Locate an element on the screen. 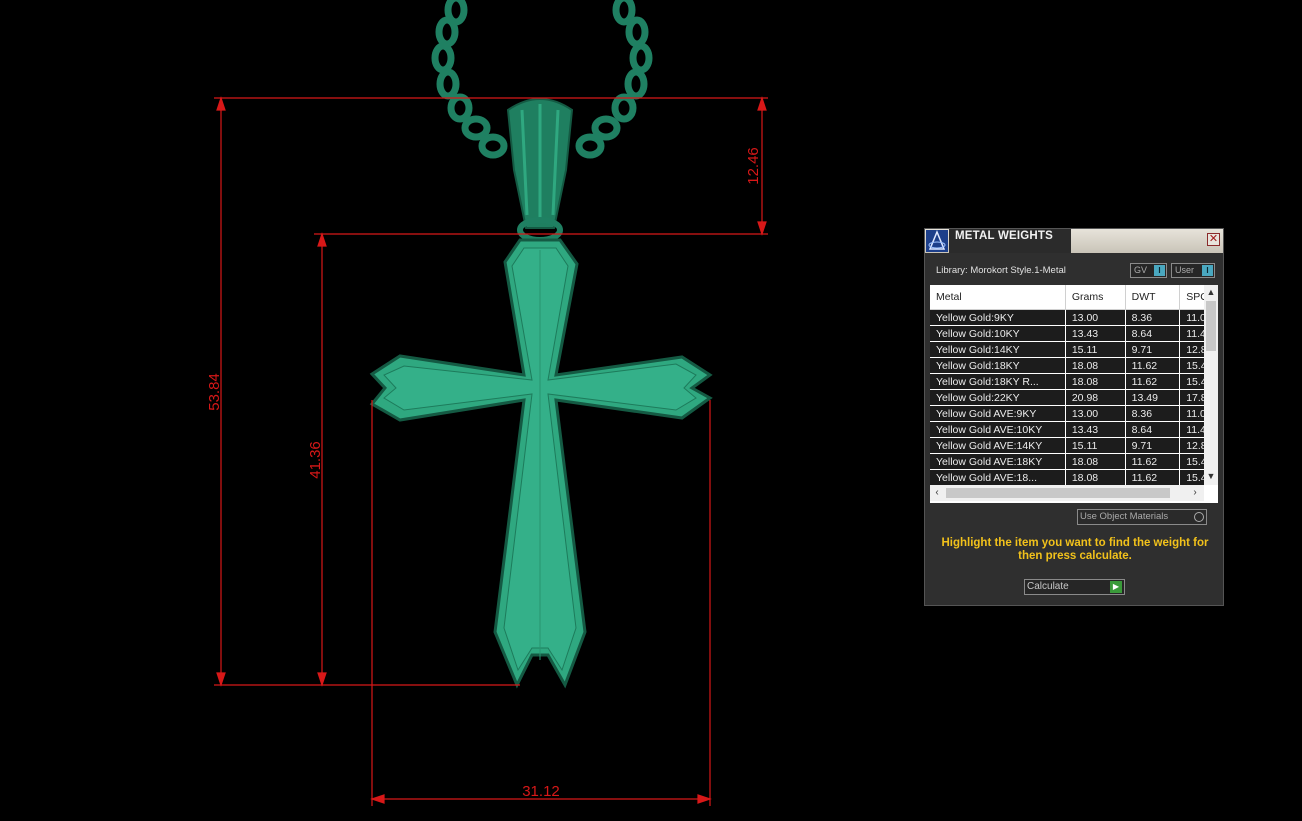  dwt-cell: 13.49 is located at coordinates (1153, 397).